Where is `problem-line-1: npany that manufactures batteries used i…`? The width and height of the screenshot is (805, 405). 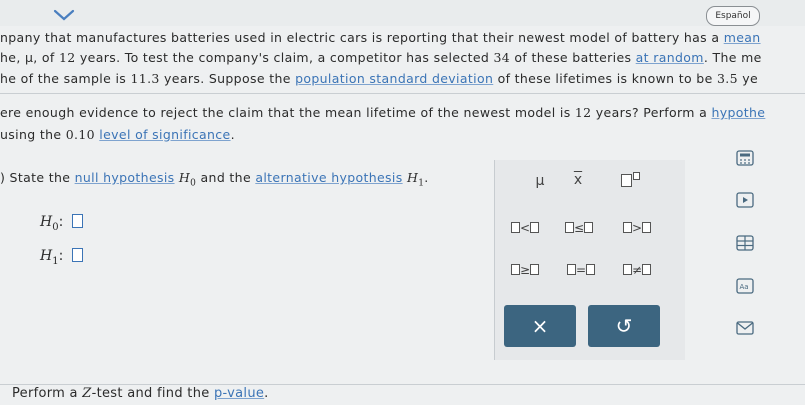
problem-line-1: npany that manufactures batteries used i… is located at coordinates (380, 37).